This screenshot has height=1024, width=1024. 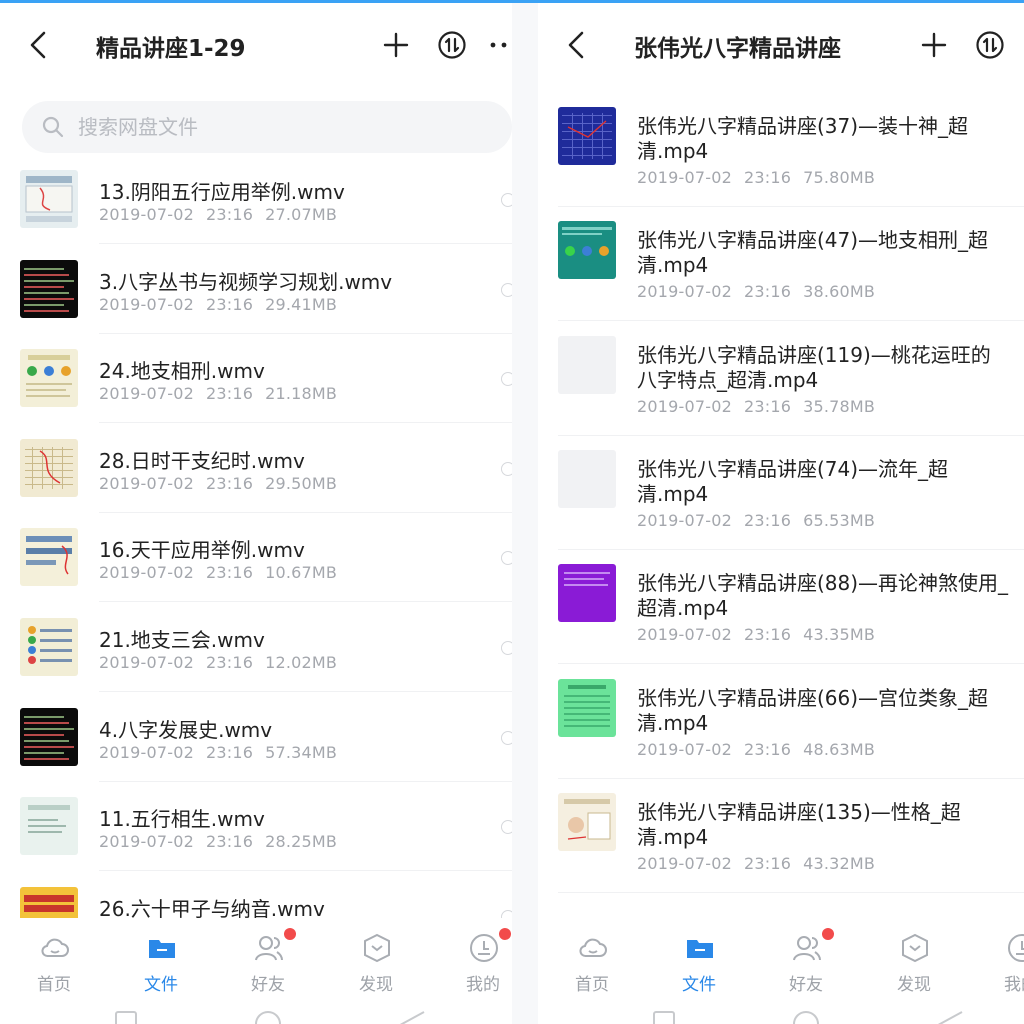 What do you see at coordinates (256, 390) in the screenshot?
I see `file-row: 24.地支相刑.wmv 2019-07-02 23:16 21.18MB` at bounding box center [256, 390].